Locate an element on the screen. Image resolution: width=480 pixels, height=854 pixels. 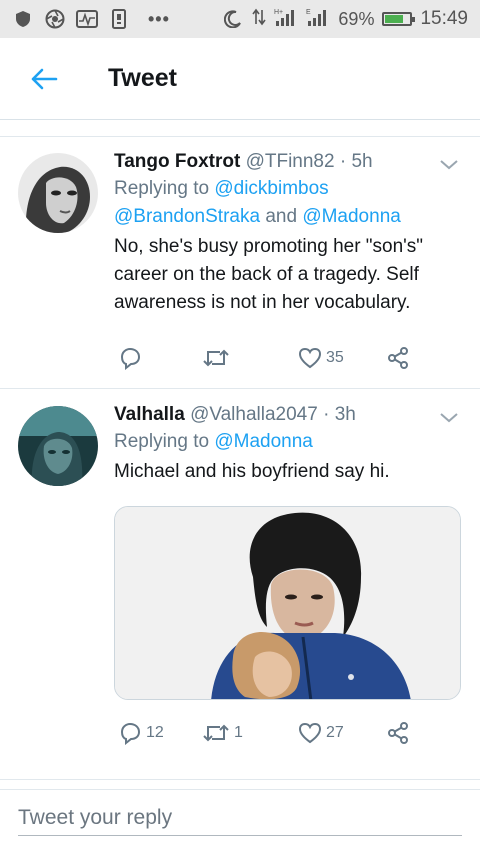
status-icons-right: H+ E 69% 15:49 is located at coordinates (345, 19).